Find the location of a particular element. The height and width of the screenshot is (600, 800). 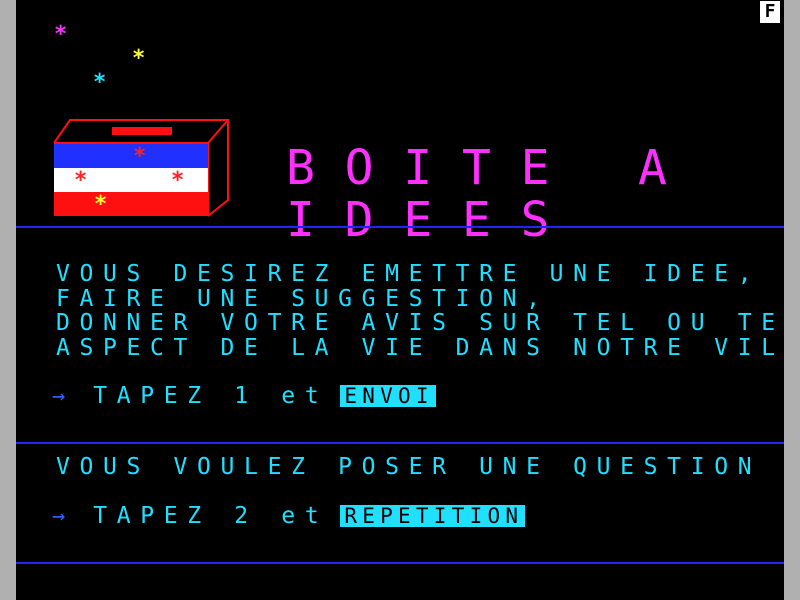

send-idea-action: → TAPEZ 1 et ENVOI is located at coordinates (244, 396).